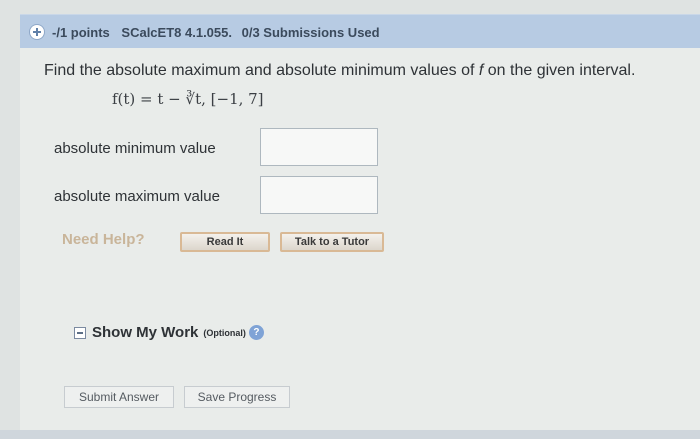 This screenshot has height=439, width=700. What do you see at coordinates (80, 332) in the screenshot?
I see `expand-toggle-icon` at bounding box center [80, 332].